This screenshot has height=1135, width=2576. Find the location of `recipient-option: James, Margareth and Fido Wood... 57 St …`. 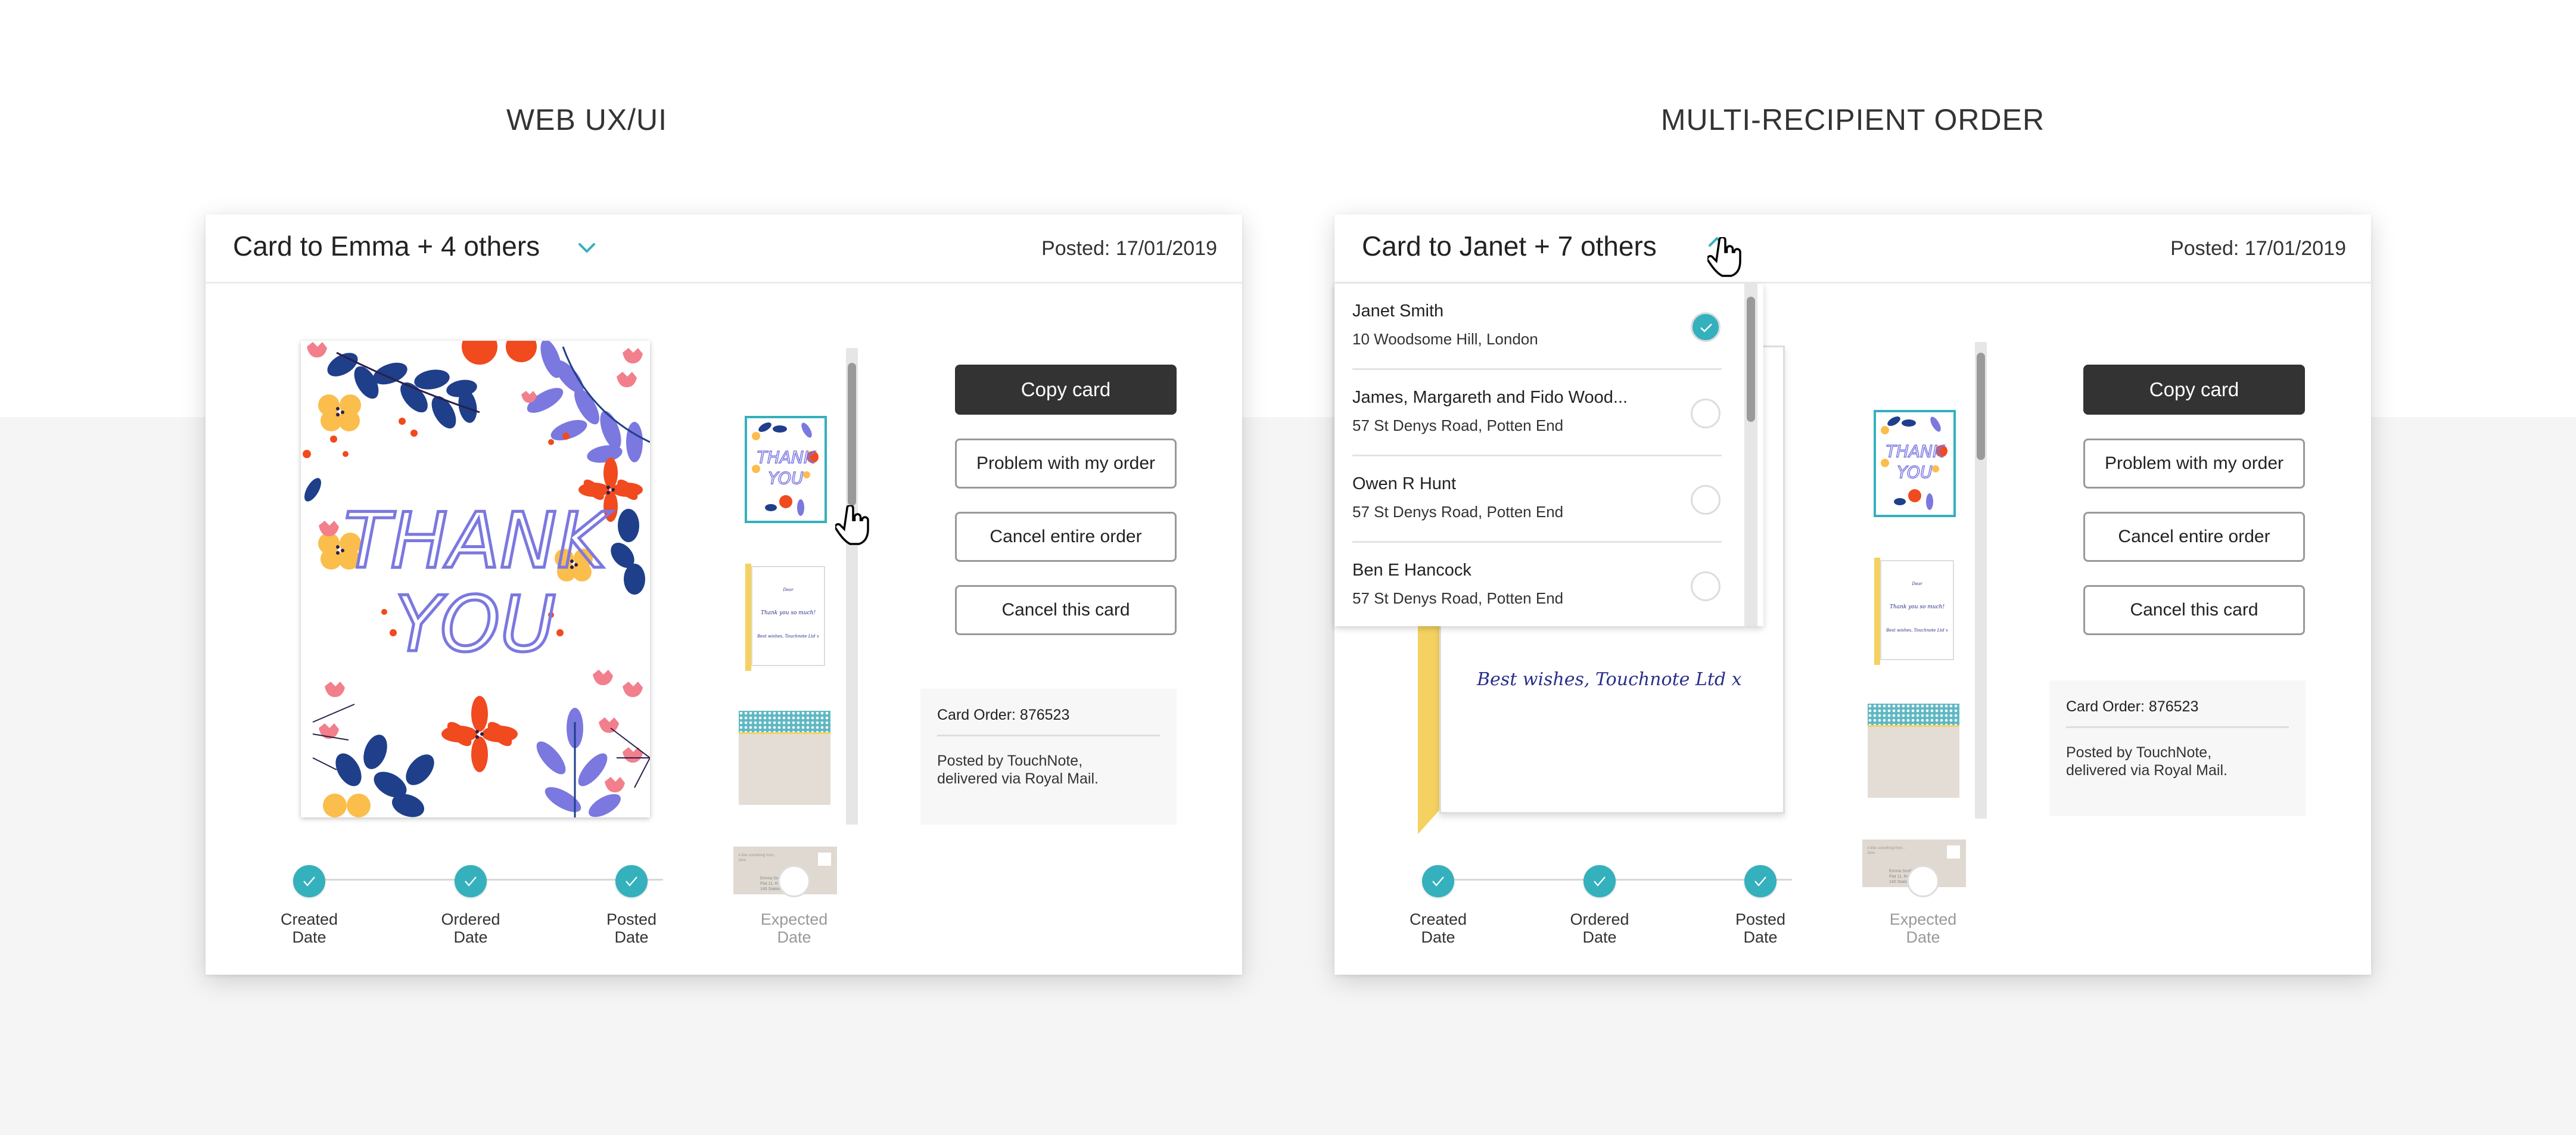

recipient-option: James, Margareth and Fido Wood... 57 St … is located at coordinates (1537, 413).